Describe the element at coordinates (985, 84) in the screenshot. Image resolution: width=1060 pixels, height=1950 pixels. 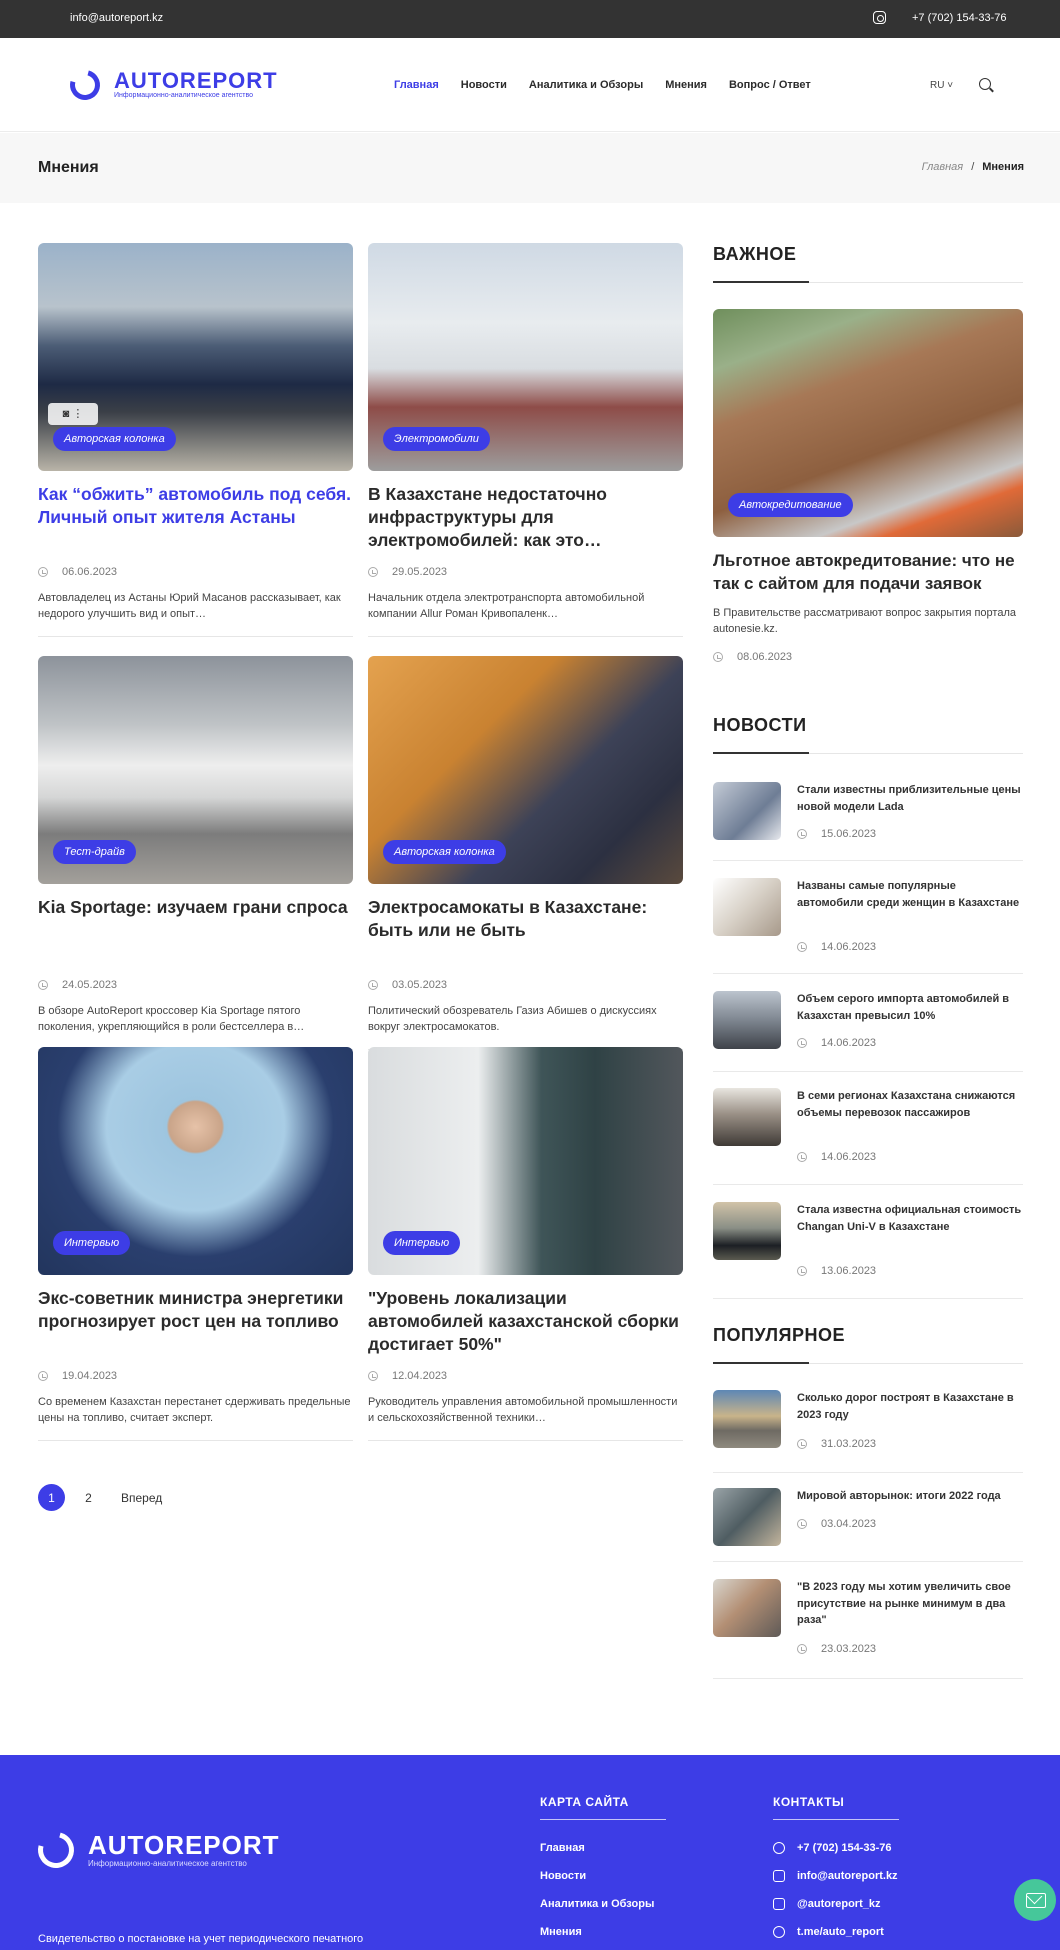
I see `search-icon` at that location.